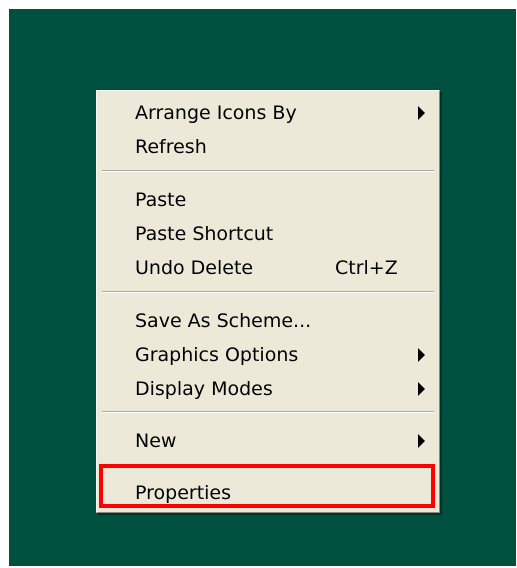 The height and width of the screenshot is (568, 517). Describe the element at coordinates (156, 441) in the screenshot. I see `menu-item-label: New` at that location.